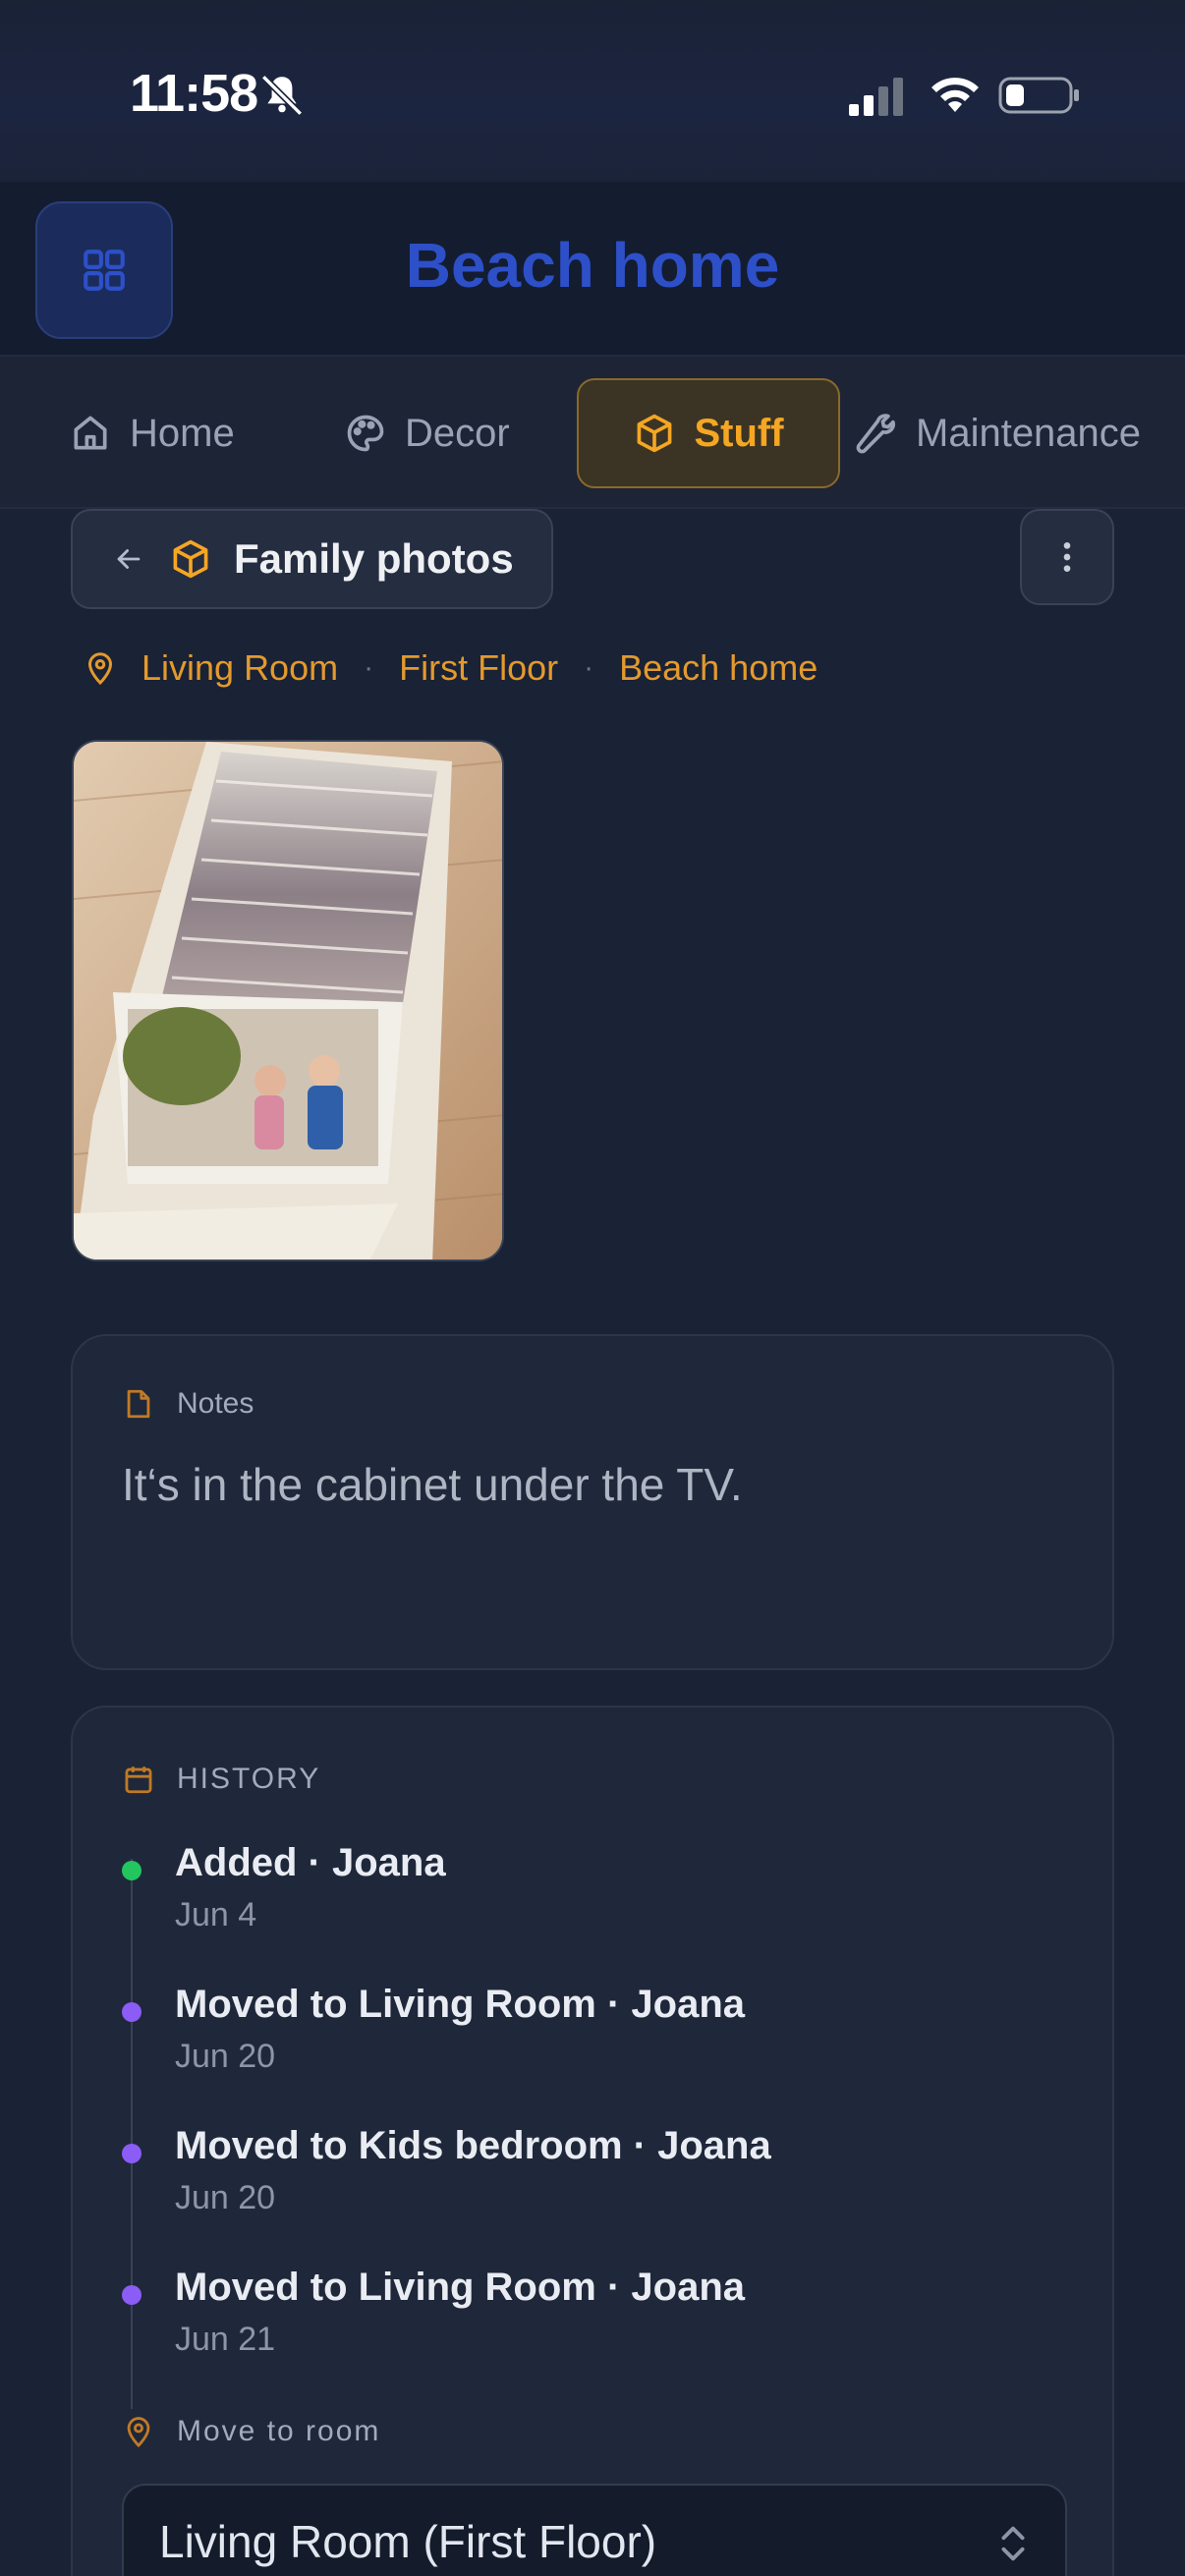 This screenshot has height=2576, width=1185. I want to click on tab-maintenance: Maintenance, so click(998, 433).